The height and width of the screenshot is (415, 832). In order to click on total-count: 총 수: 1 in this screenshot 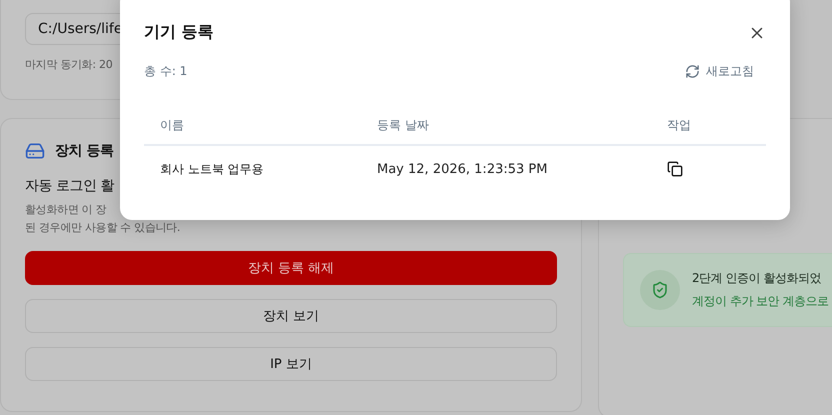, I will do `click(166, 71)`.